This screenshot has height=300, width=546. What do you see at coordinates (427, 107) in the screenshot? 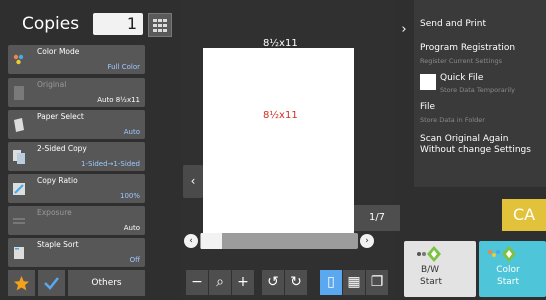
I see `file-item: File` at bounding box center [427, 107].